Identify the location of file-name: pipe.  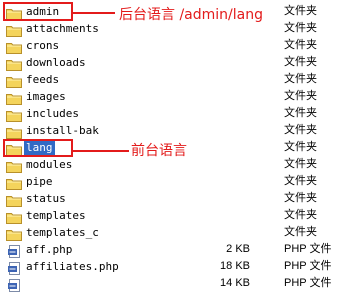
(39, 181).